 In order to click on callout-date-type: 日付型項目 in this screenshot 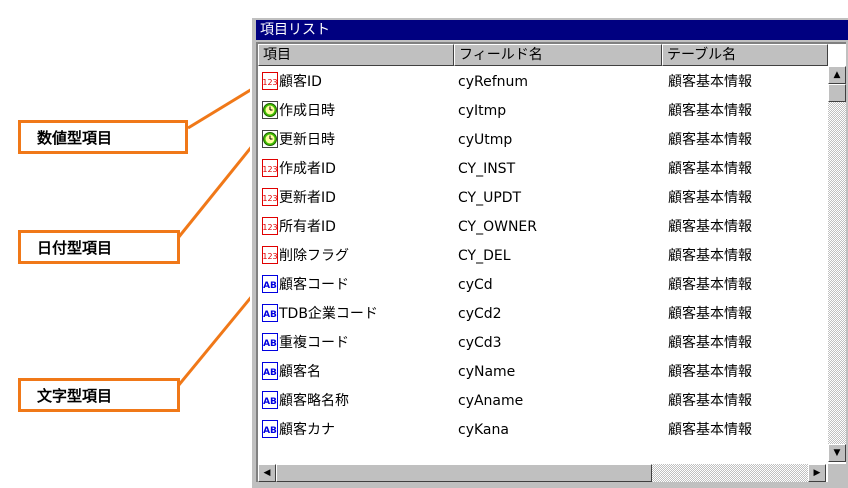, I will do `click(99, 247)`.